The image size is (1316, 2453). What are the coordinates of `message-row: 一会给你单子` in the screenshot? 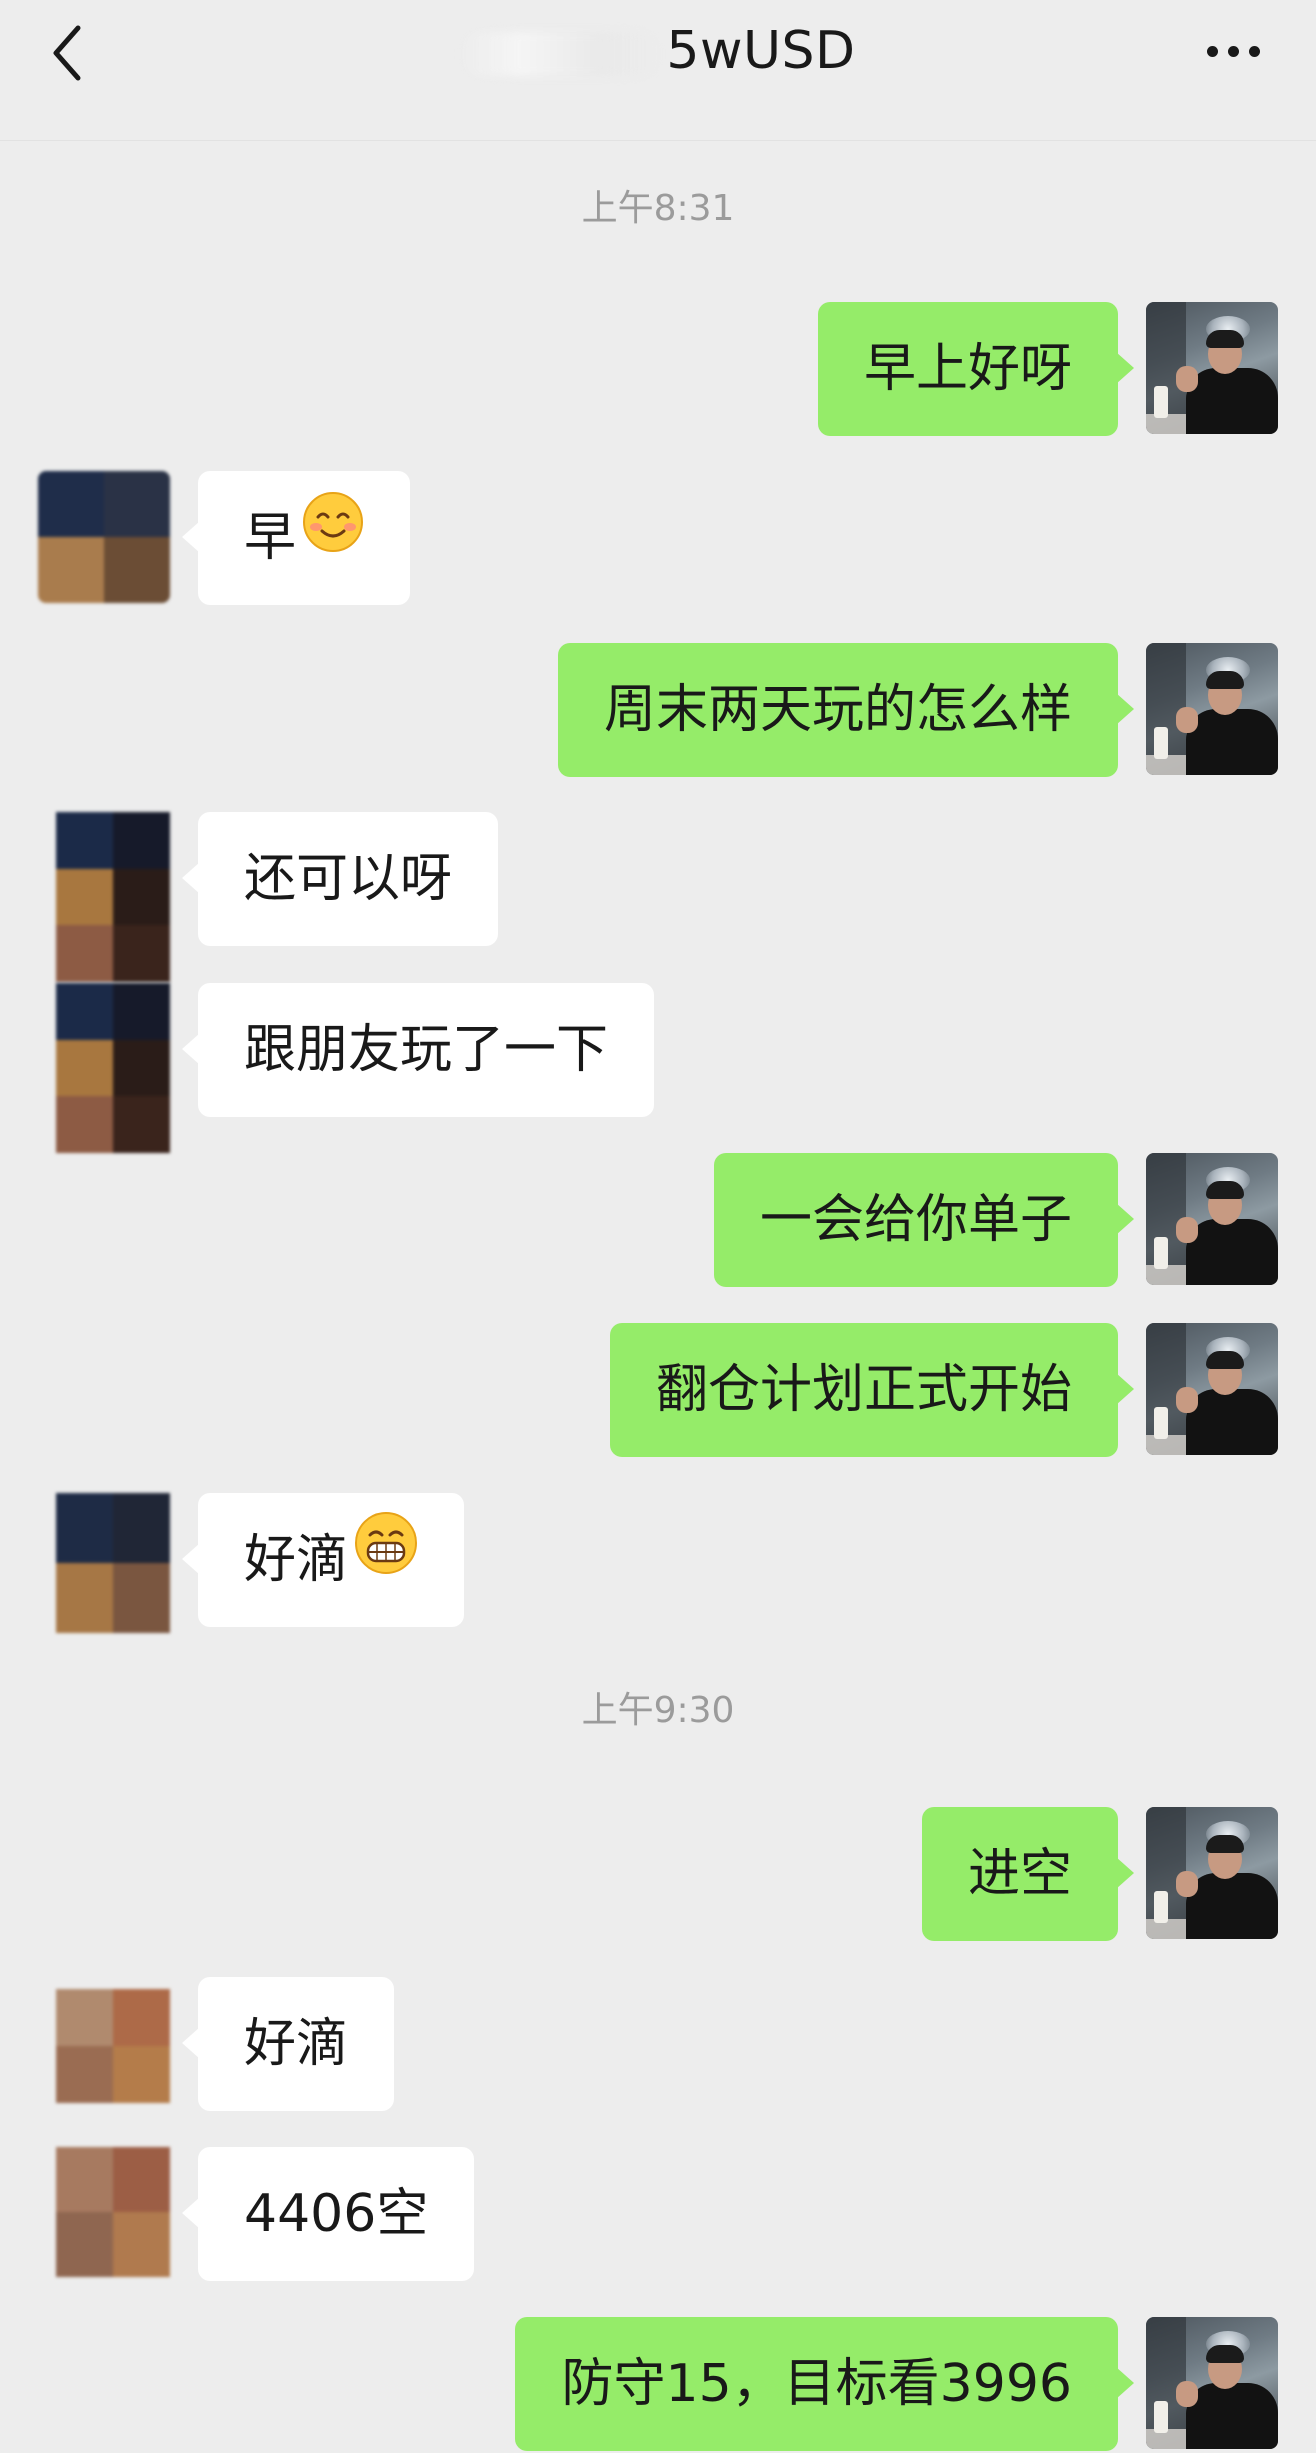 It's located at (658, 1221).